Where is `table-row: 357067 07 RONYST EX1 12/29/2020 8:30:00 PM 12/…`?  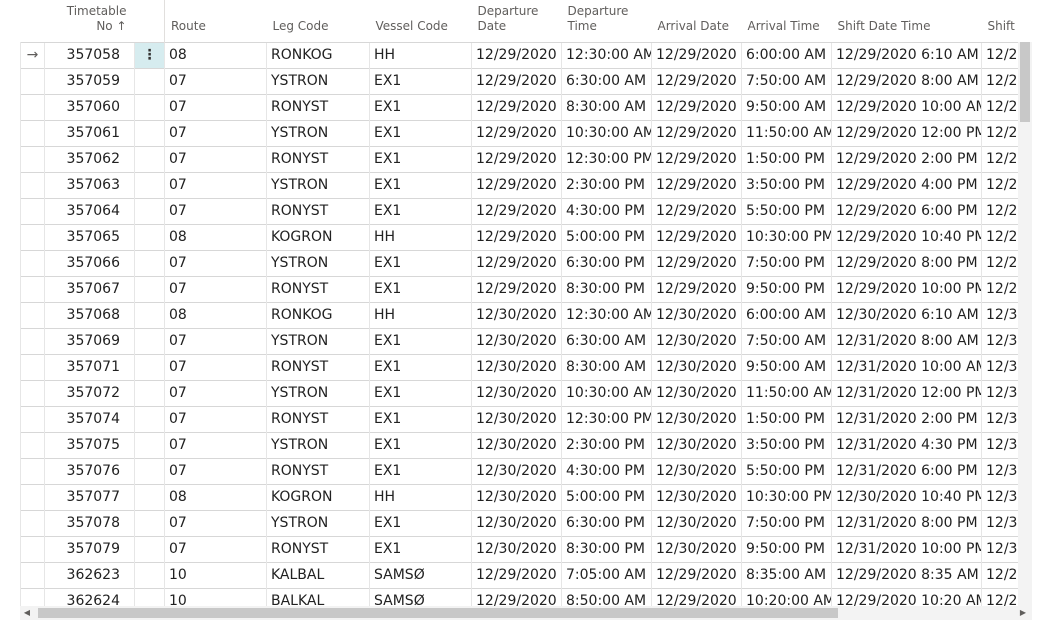
table-row: 357067 07 RONYST EX1 12/29/2020 8:30:00 PM 12/… is located at coordinates (519, 288).